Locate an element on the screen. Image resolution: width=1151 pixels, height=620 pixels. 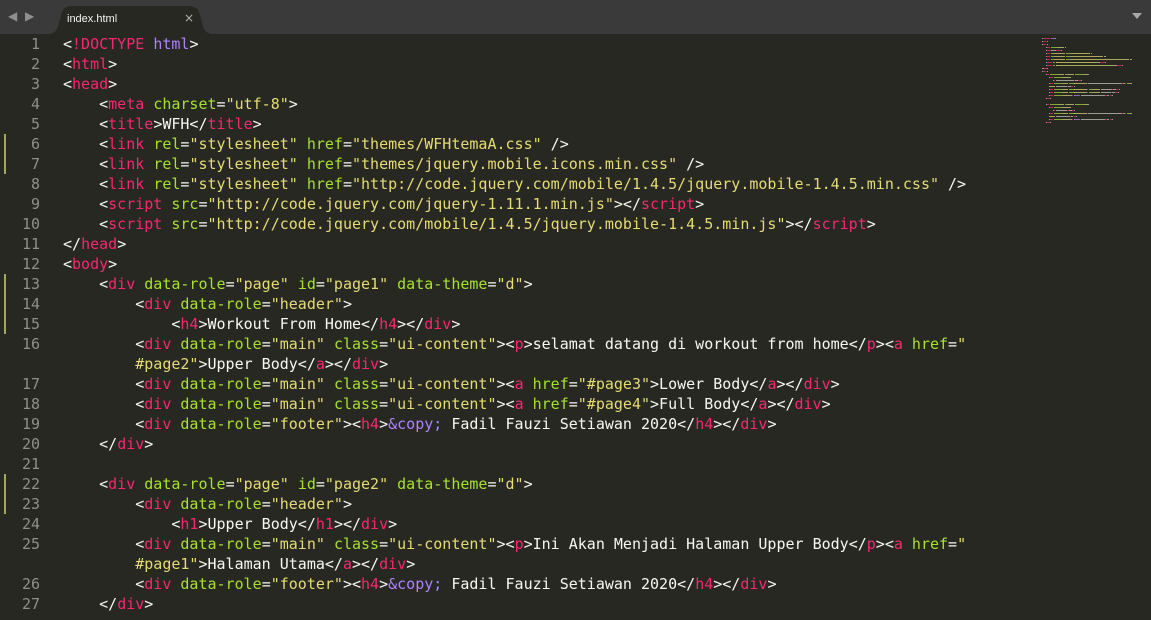
code-line: #page1">Halaman Utama</a></div> is located at coordinates (239, 564).